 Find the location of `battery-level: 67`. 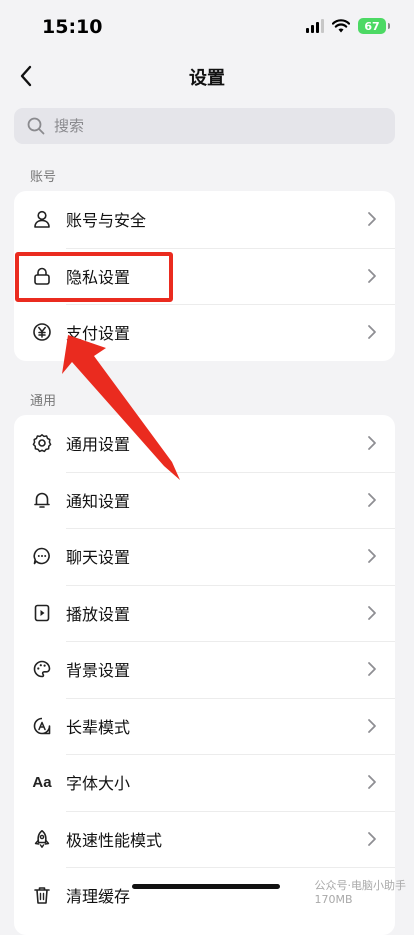

battery-level: 67 is located at coordinates (372, 26).